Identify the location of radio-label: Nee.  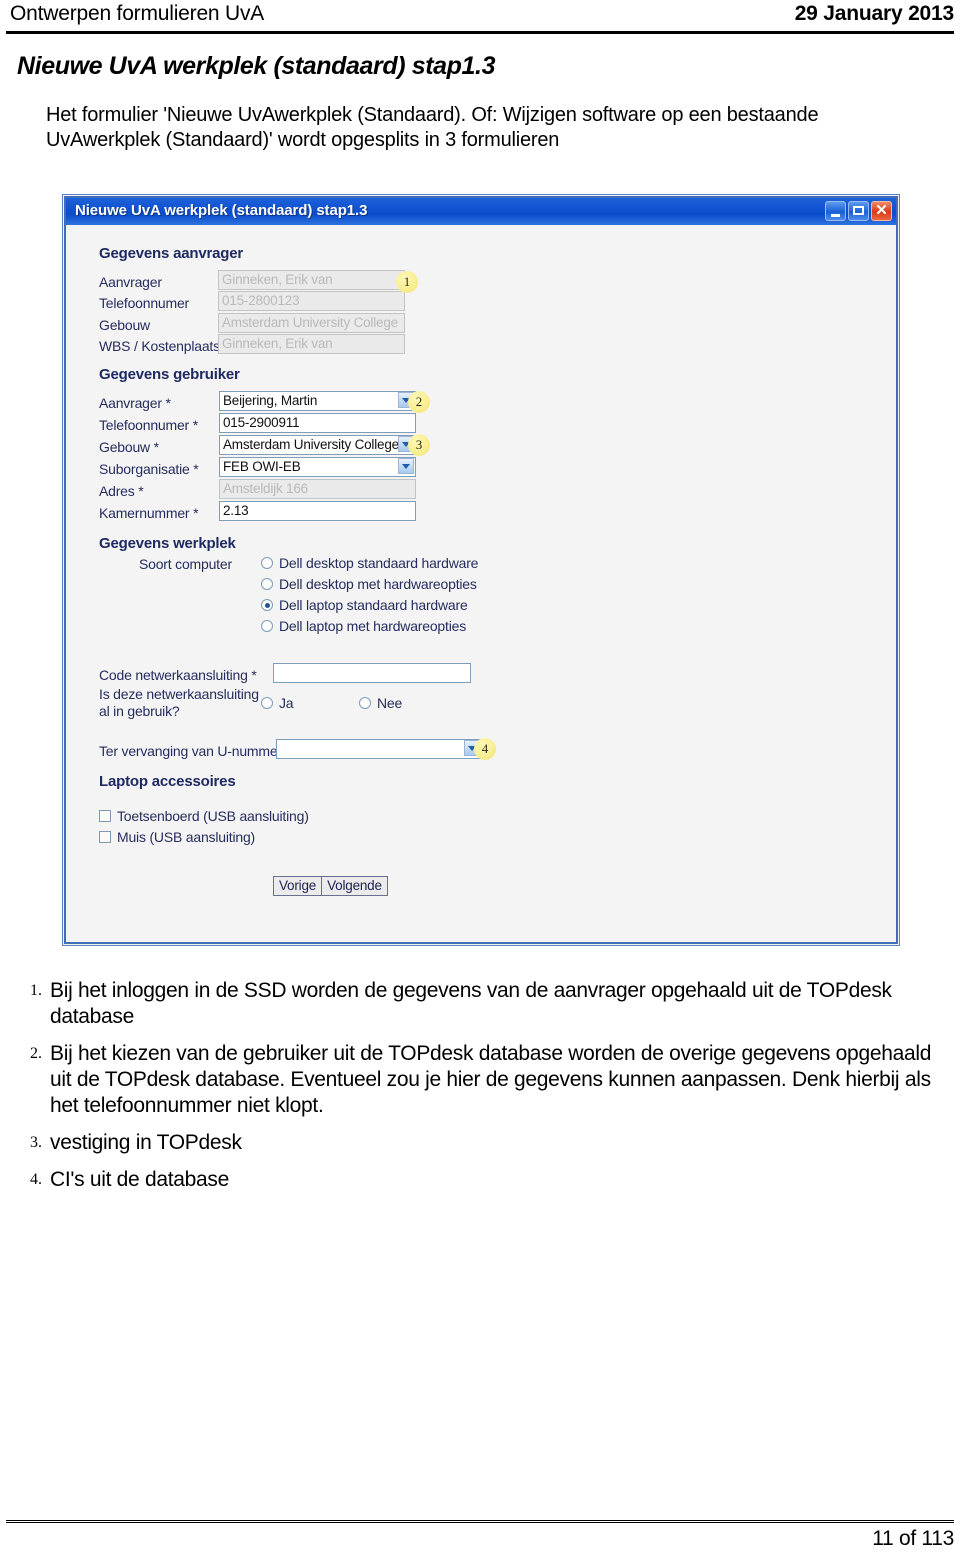
(390, 703).